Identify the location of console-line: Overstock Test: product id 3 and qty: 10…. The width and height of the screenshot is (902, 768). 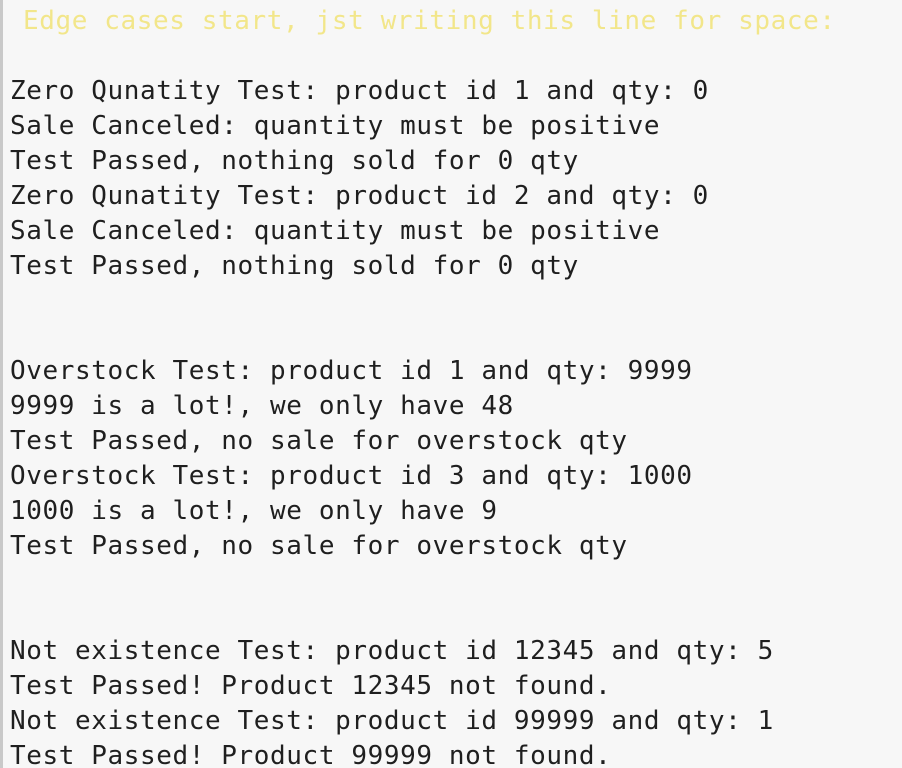
(351, 476).